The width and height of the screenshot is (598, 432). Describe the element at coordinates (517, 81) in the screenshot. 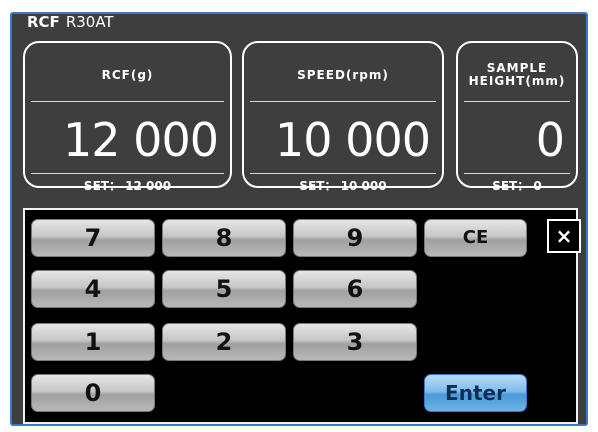

I see `height-label-line2: HEIGHT(mm)` at that location.